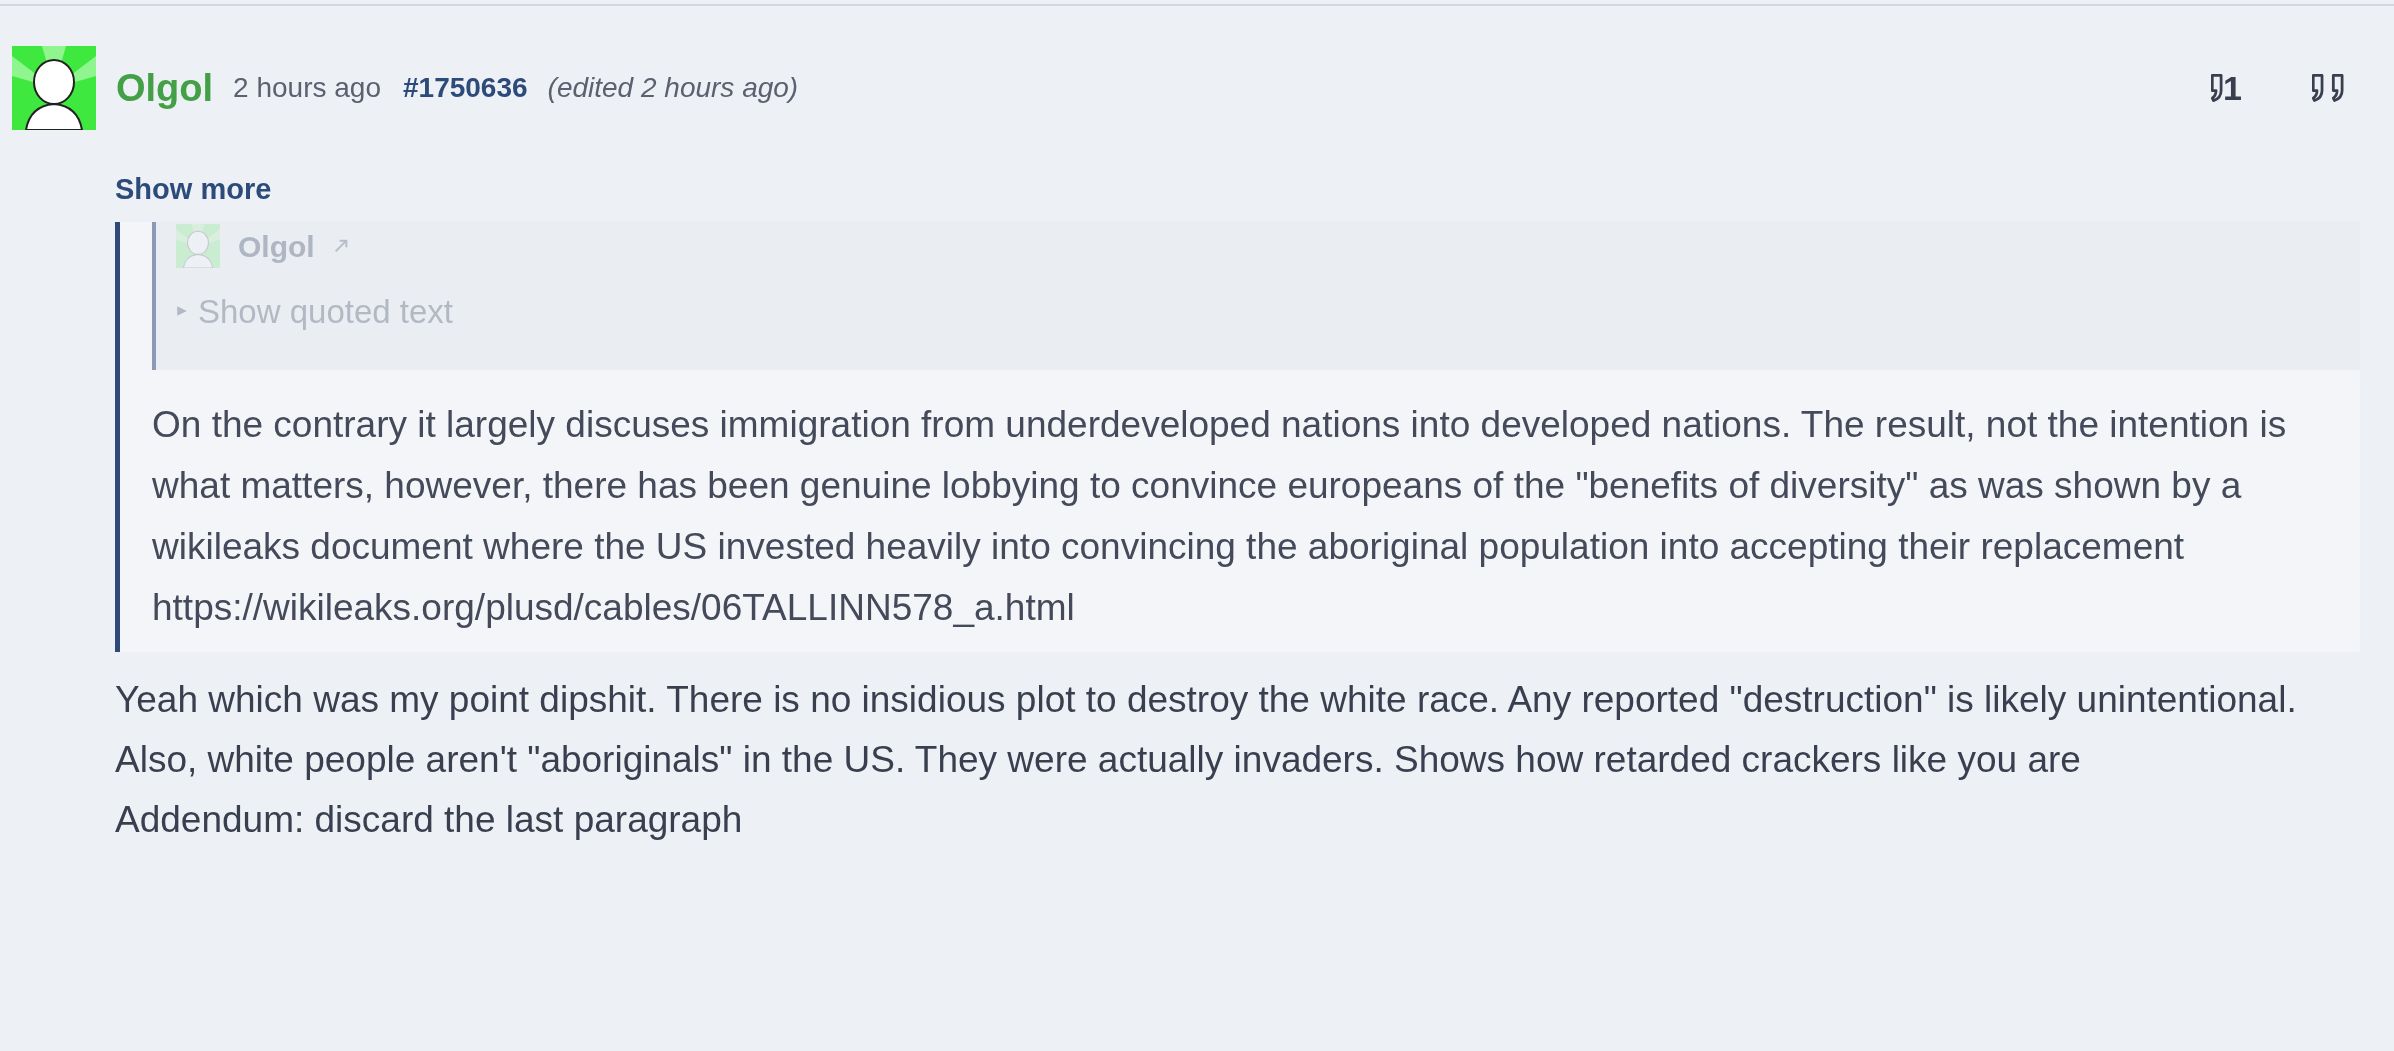 The width and height of the screenshot is (2394, 1051). Describe the element at coordinates (673, 88) in the screenshot. I see `edited-note: (edited 2 hours ago)` at that location.